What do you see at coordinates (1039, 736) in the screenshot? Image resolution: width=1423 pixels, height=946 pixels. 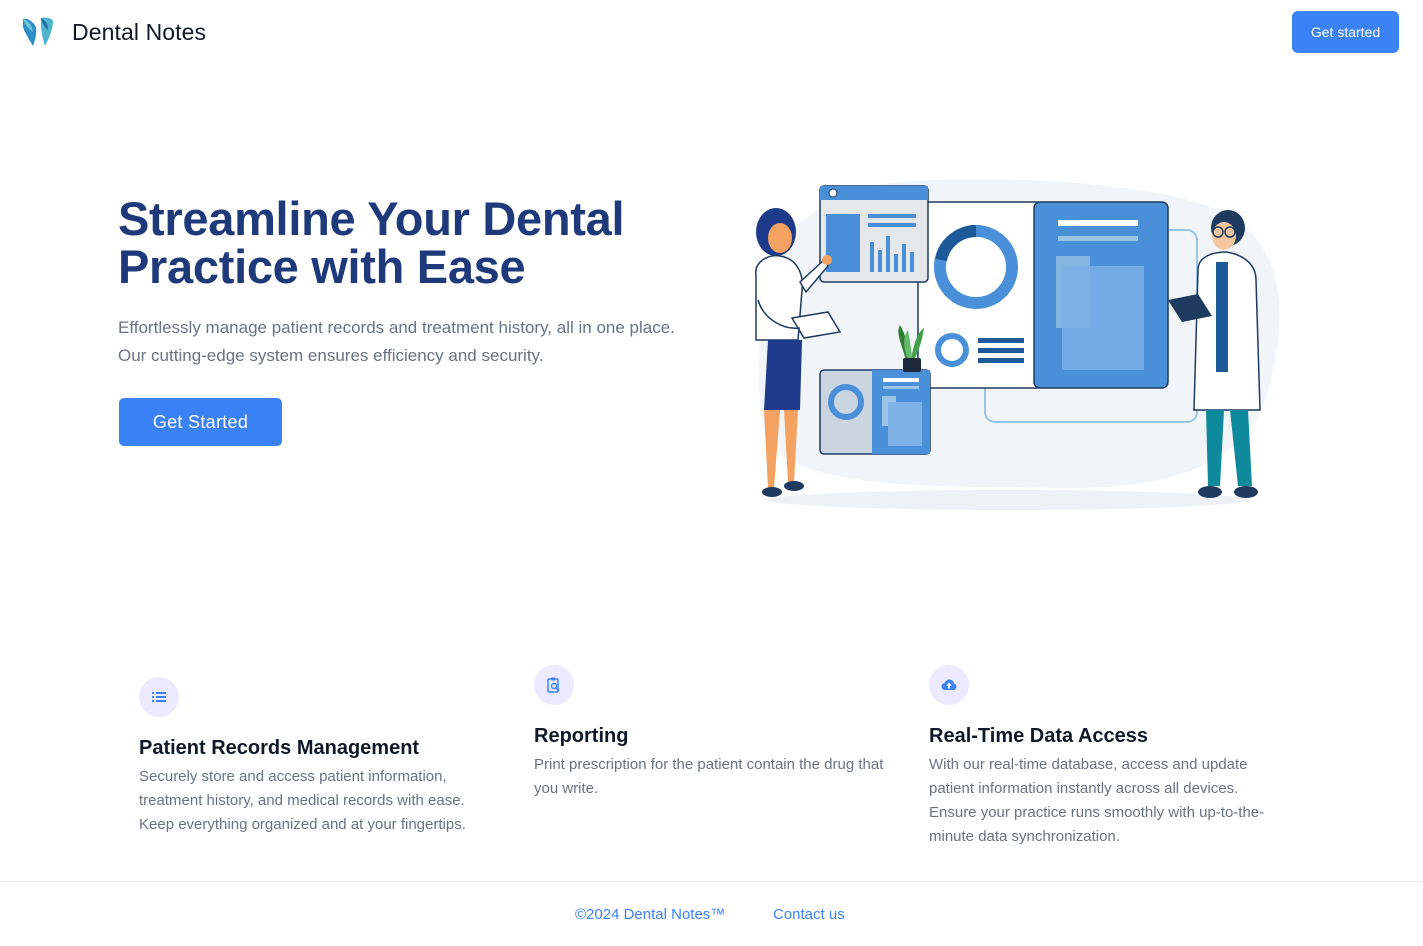 I see `feature-title: Real-Time Data Access` at bounding box center [1039, 736].